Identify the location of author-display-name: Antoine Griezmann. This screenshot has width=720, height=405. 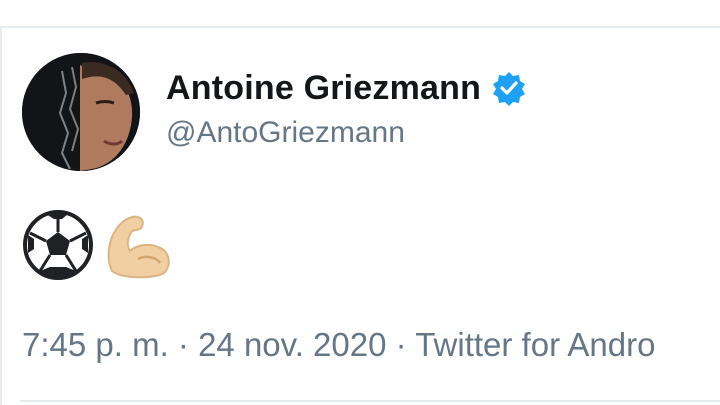
(323, 88).